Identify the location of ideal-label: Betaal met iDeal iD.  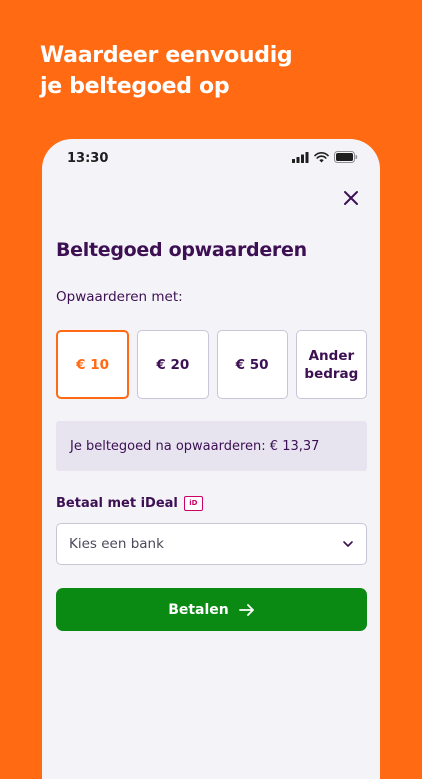
(129, 503).